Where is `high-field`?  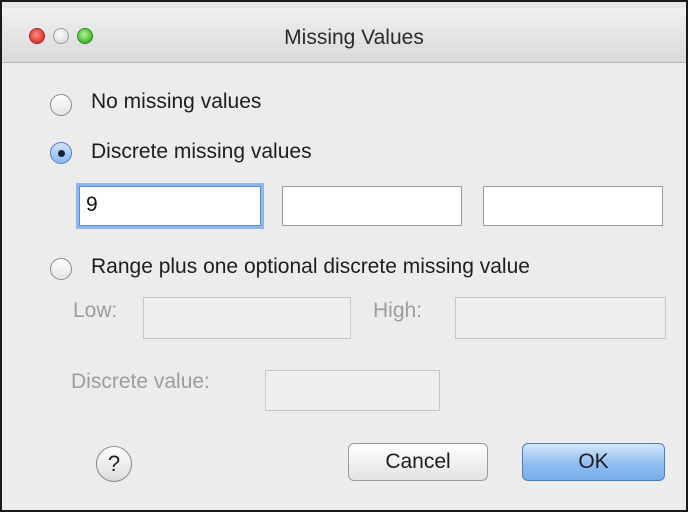 high-field is located at coordinates (560, 318).